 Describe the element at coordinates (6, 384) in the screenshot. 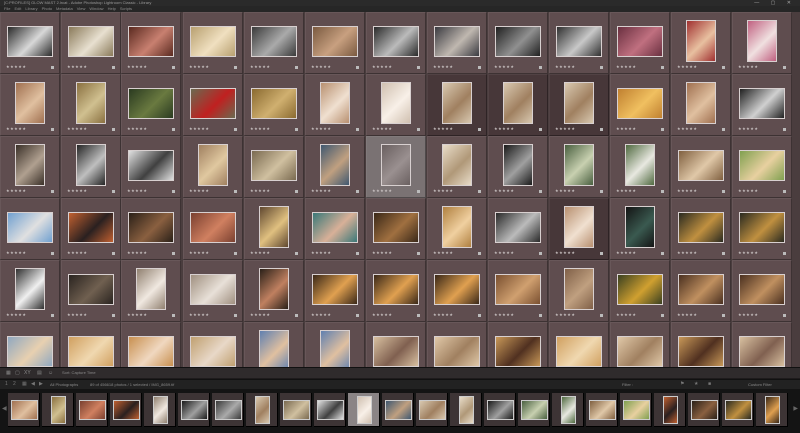

I see `page1-icon: 1` at that location.